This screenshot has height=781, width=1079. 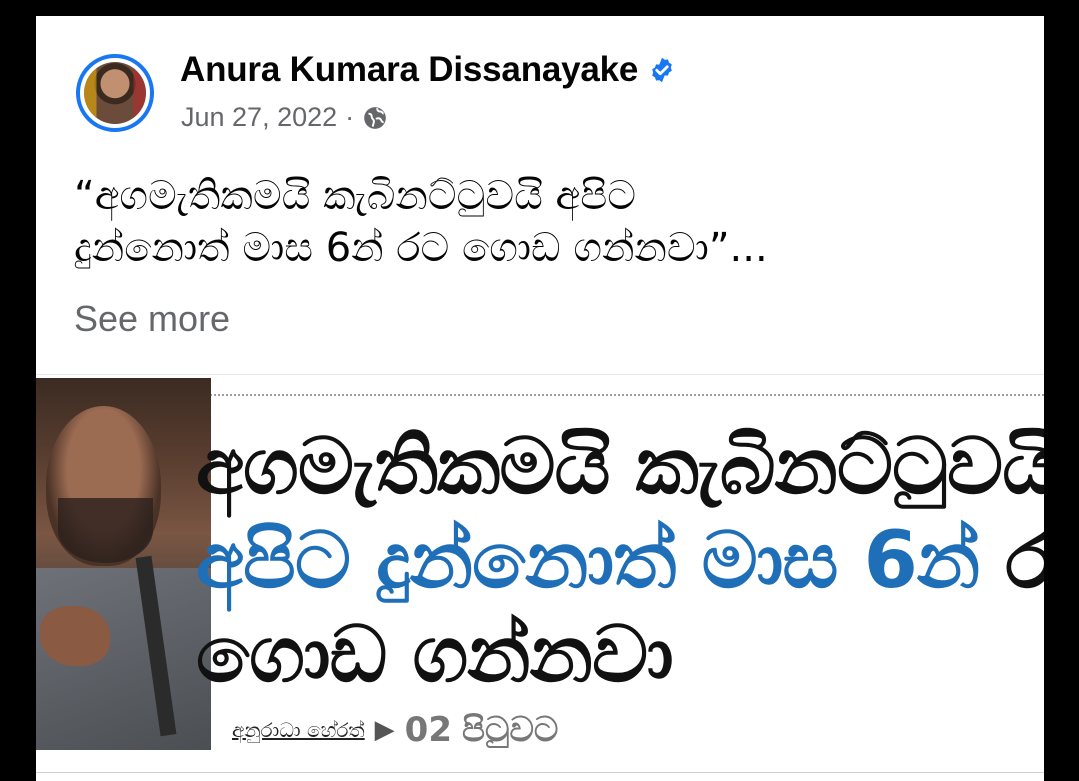 I want to click on play-arrow-icon: ▶, so click(x=384, y=730).